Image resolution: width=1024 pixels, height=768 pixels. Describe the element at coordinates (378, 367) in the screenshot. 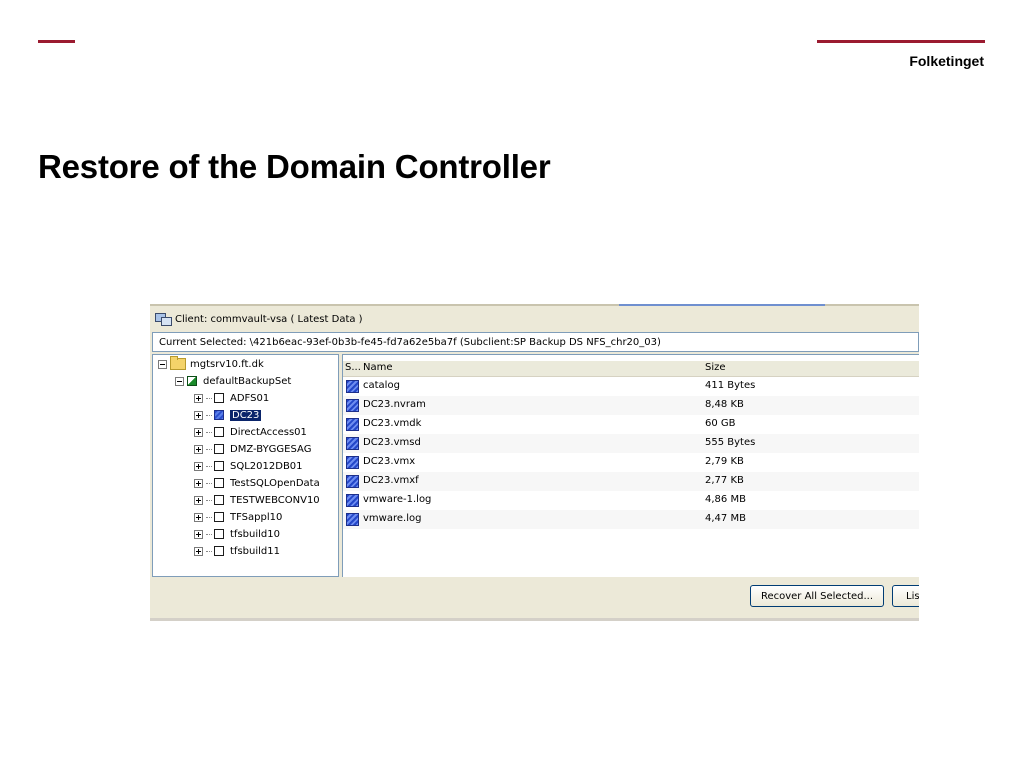

I see `column-header-name: Name` at that location.